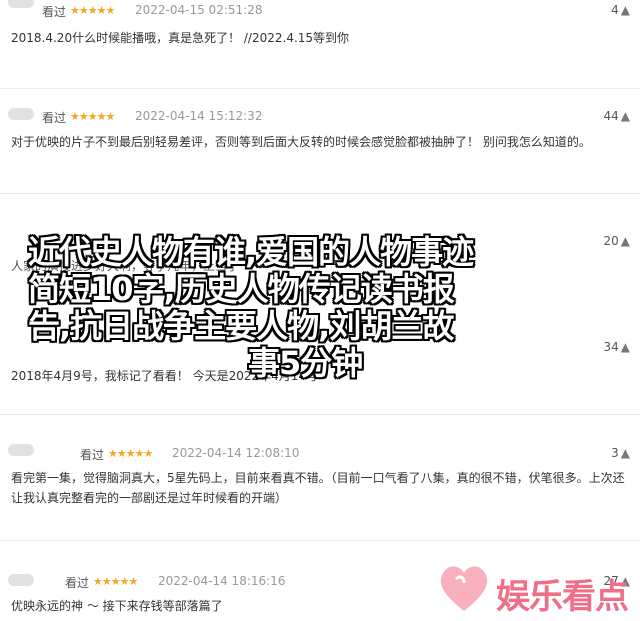  I want to click on like-count: 44 ▲, so click(616, 116).